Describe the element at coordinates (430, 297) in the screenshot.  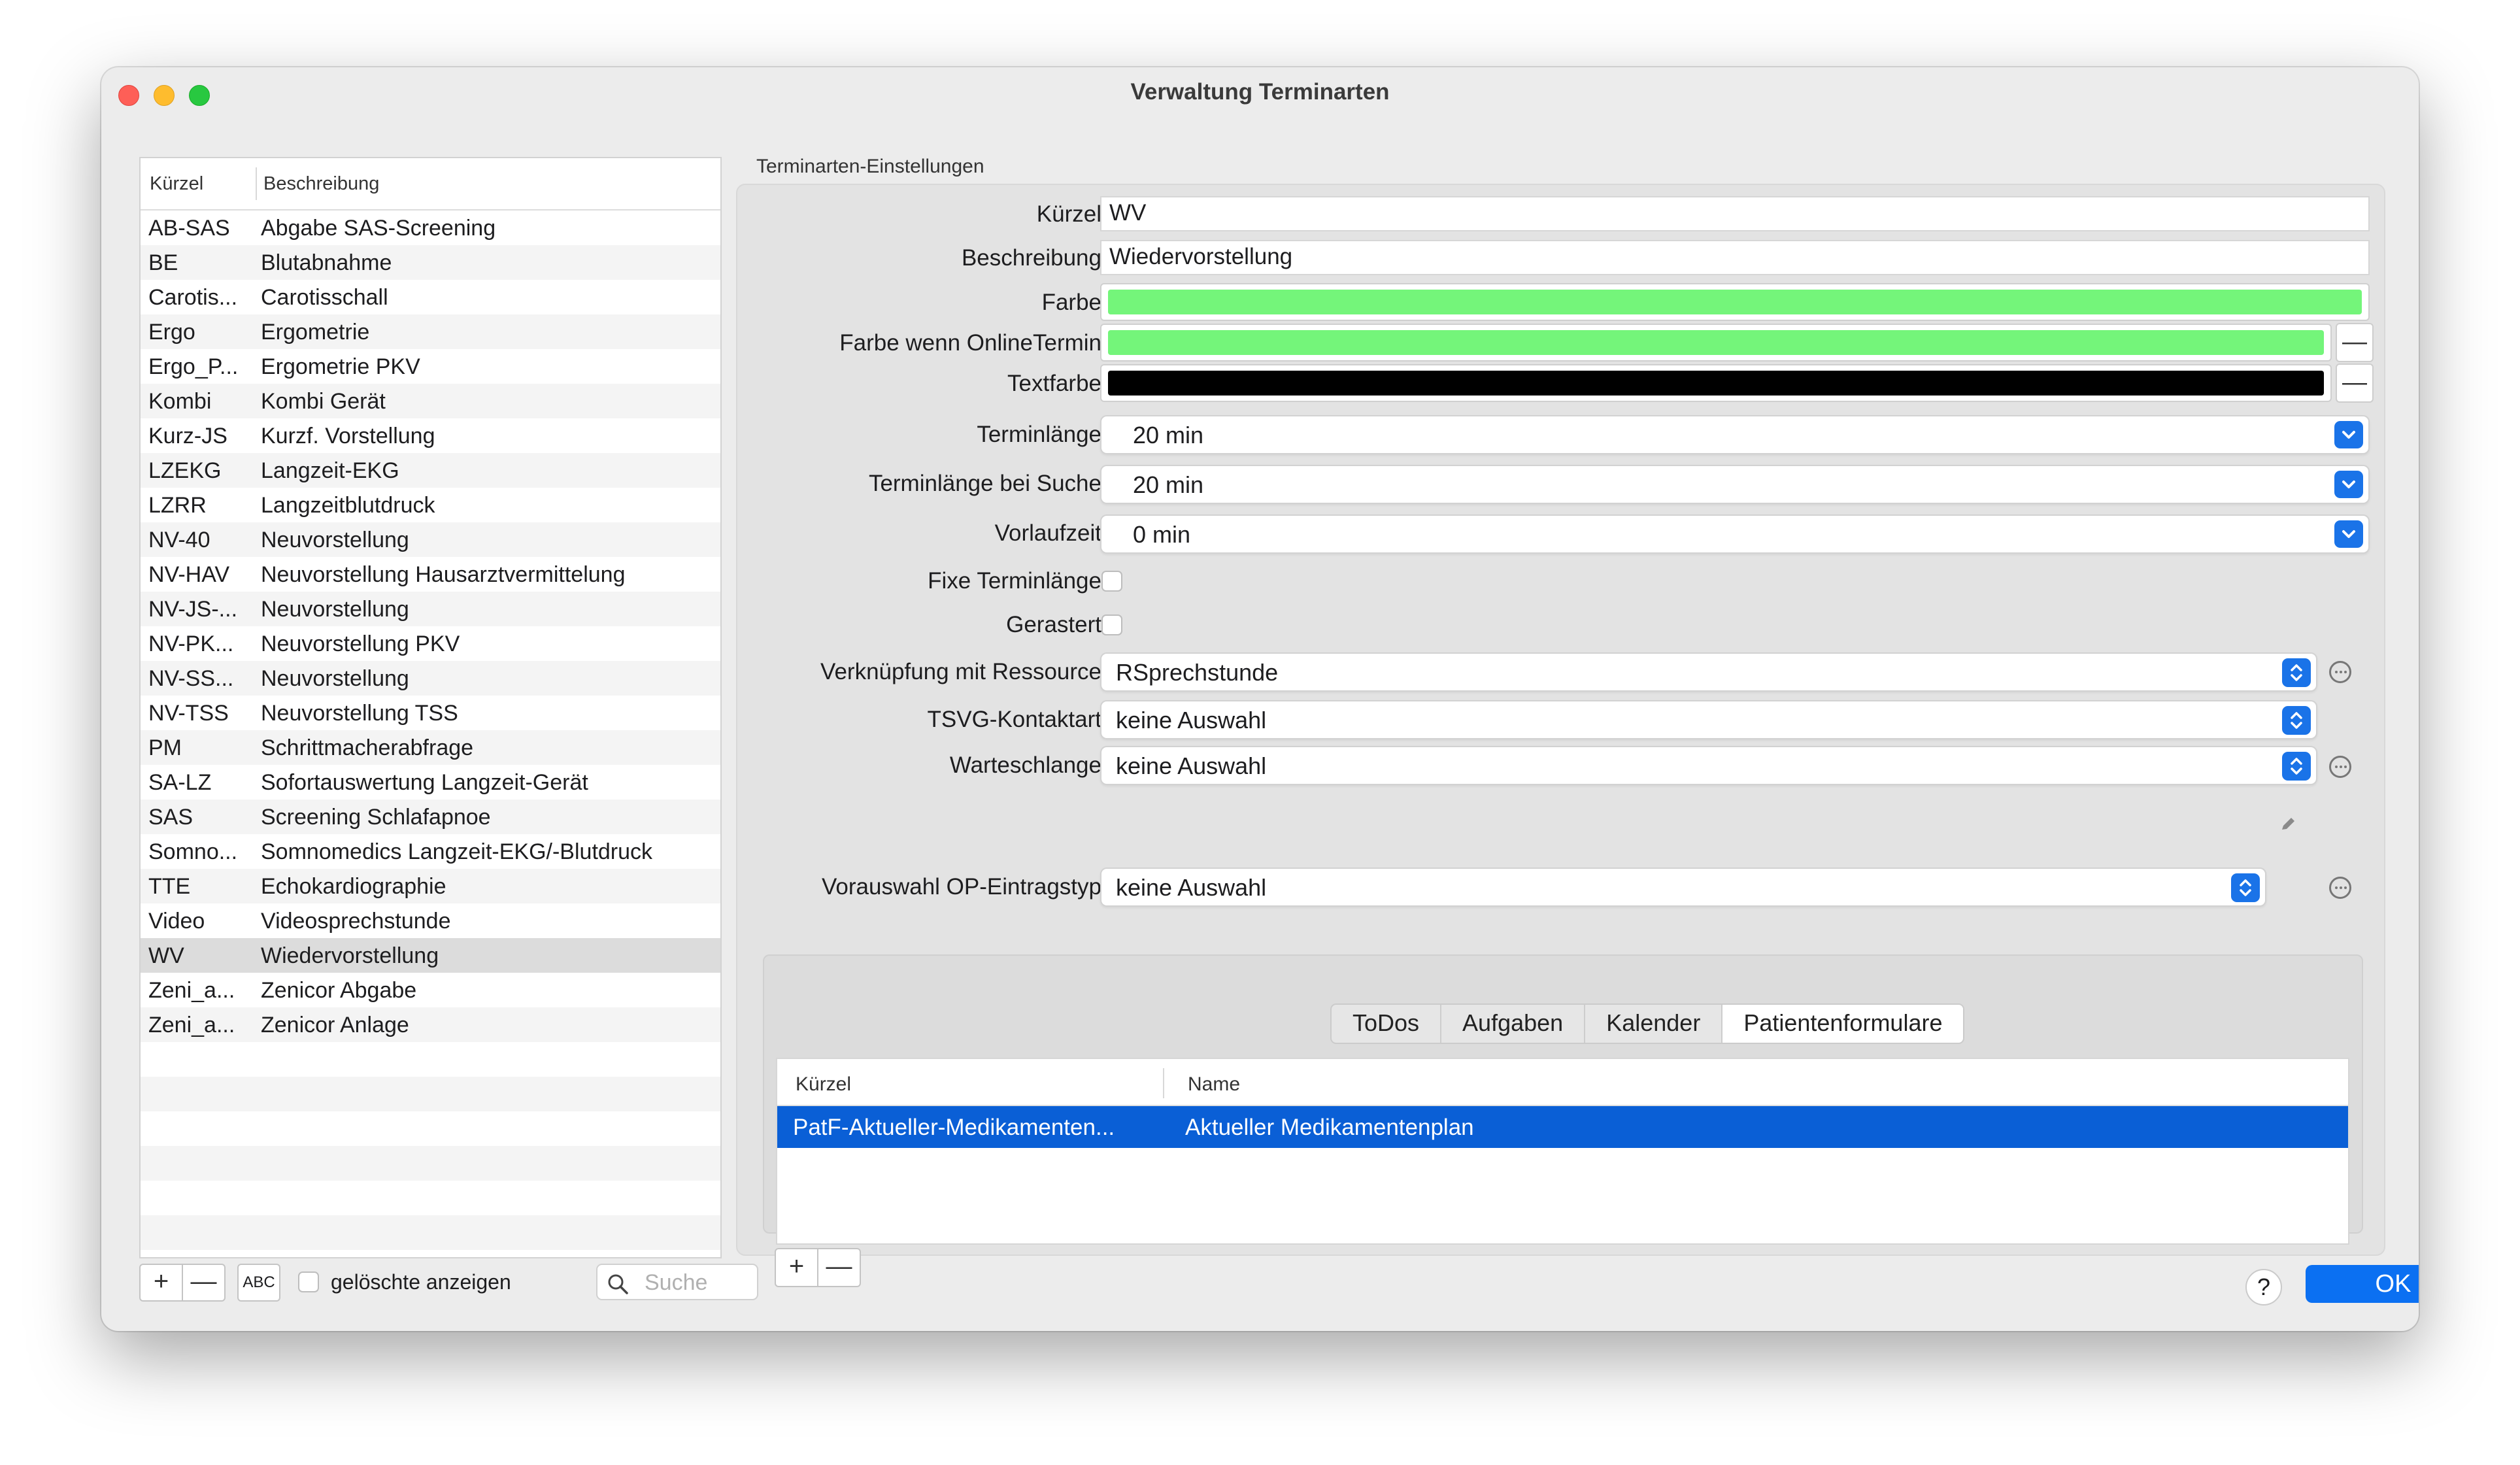
I see `list-item: Carotis... Carotisschall` at that location.